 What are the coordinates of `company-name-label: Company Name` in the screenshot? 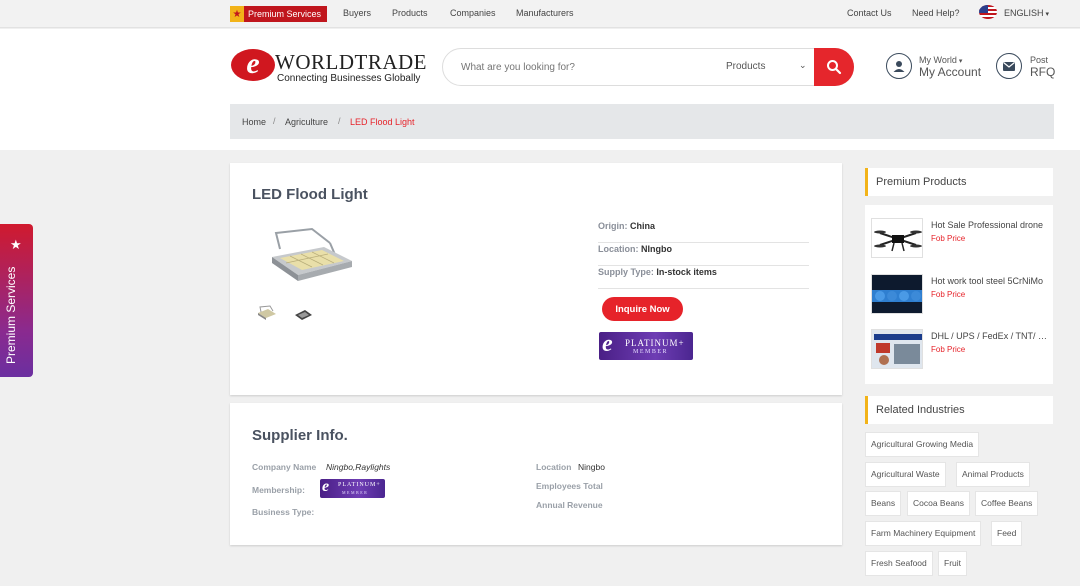 It's located at (284, 467).